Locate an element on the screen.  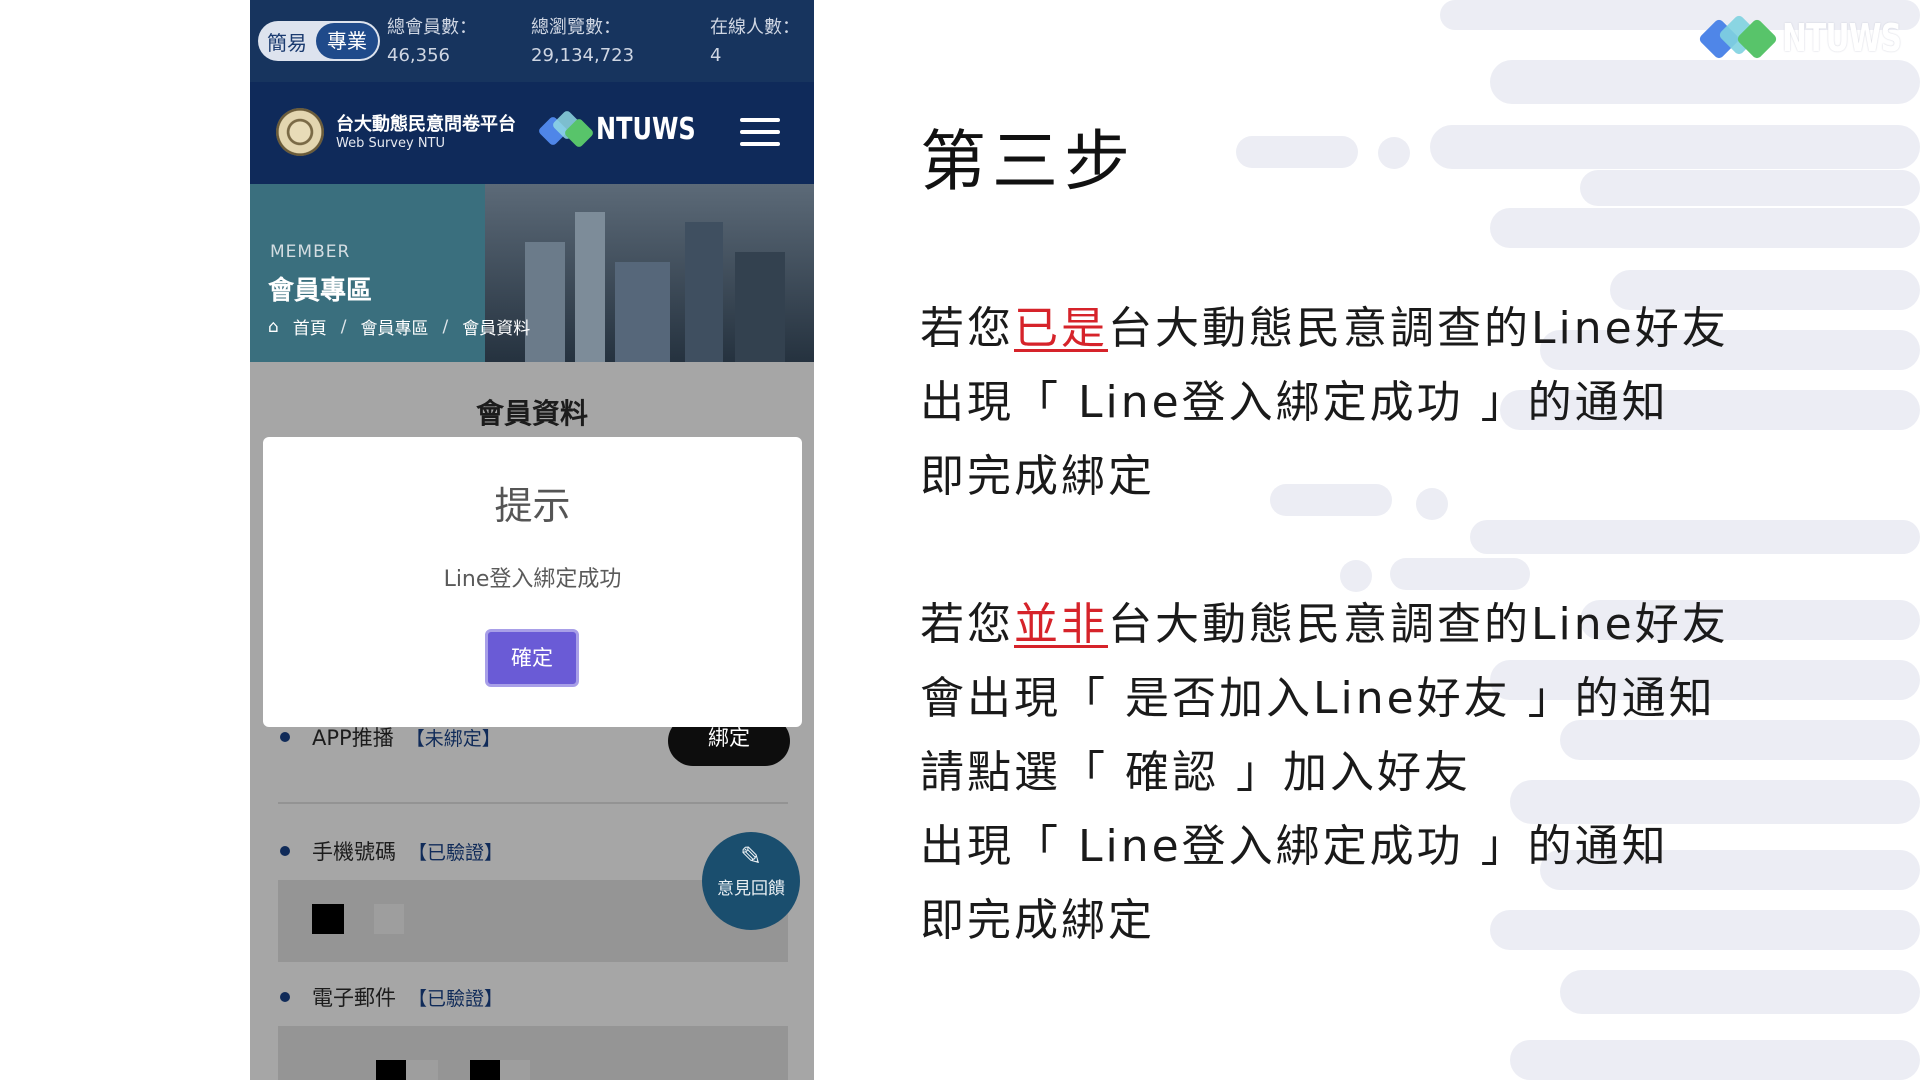
highlight-text: 已是 is located at coordinates (1061, 328).